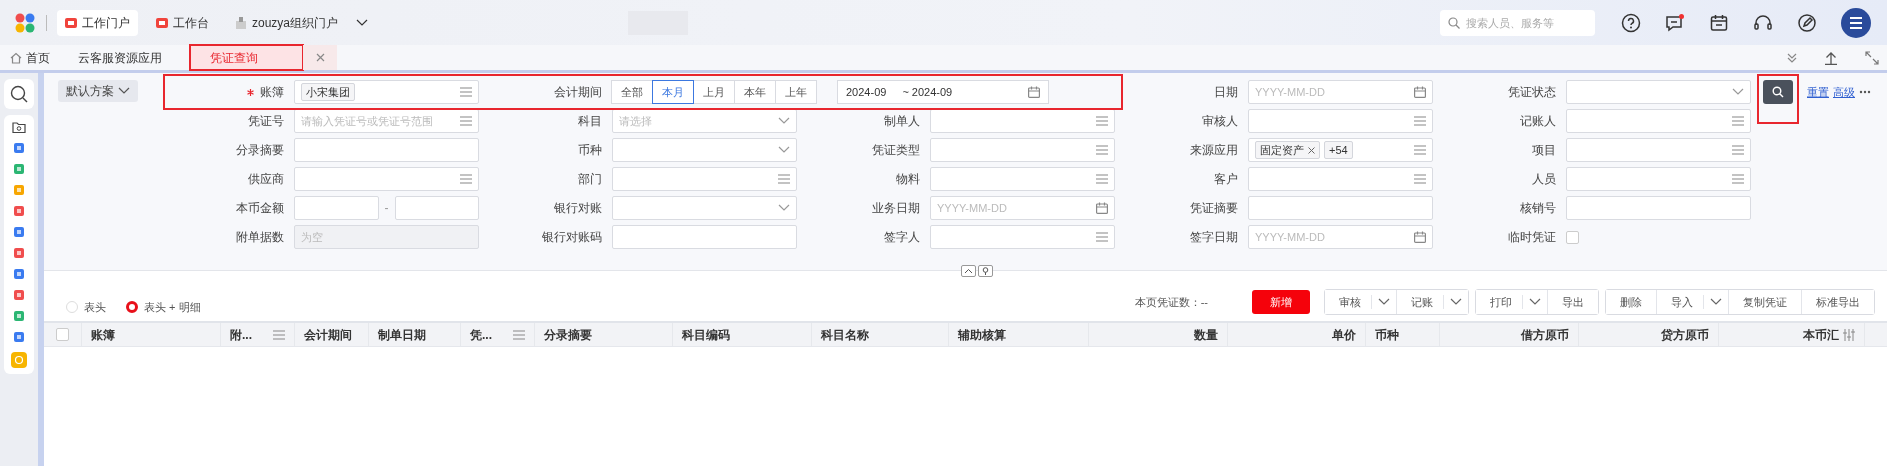  Describe the element at coordinates (1763, 22) in the screenshot. I see `headset-icon` at that location.